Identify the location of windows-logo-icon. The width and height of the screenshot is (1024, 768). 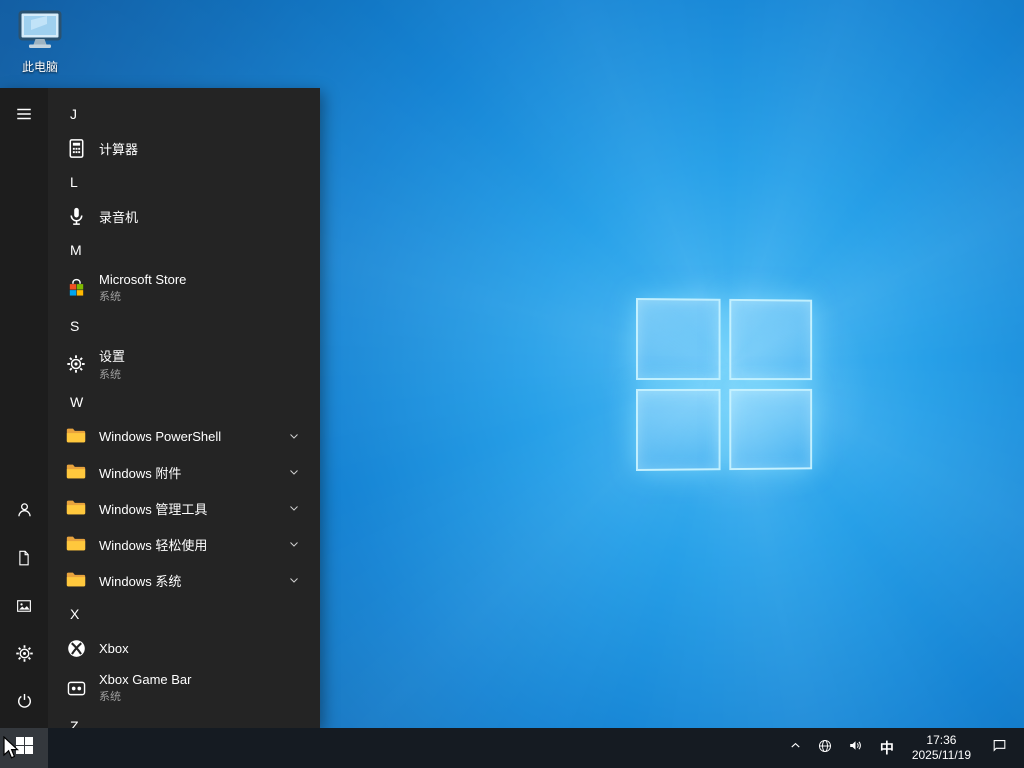
(24, 748).